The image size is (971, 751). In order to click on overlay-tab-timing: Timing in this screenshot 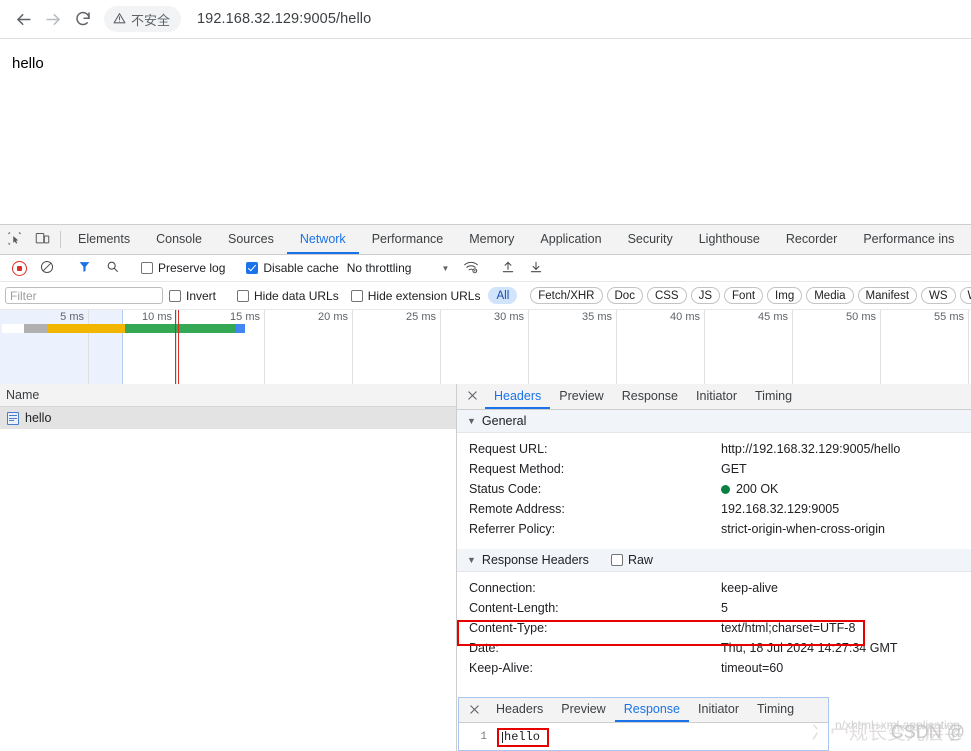, I will do `click(775, 710)`.